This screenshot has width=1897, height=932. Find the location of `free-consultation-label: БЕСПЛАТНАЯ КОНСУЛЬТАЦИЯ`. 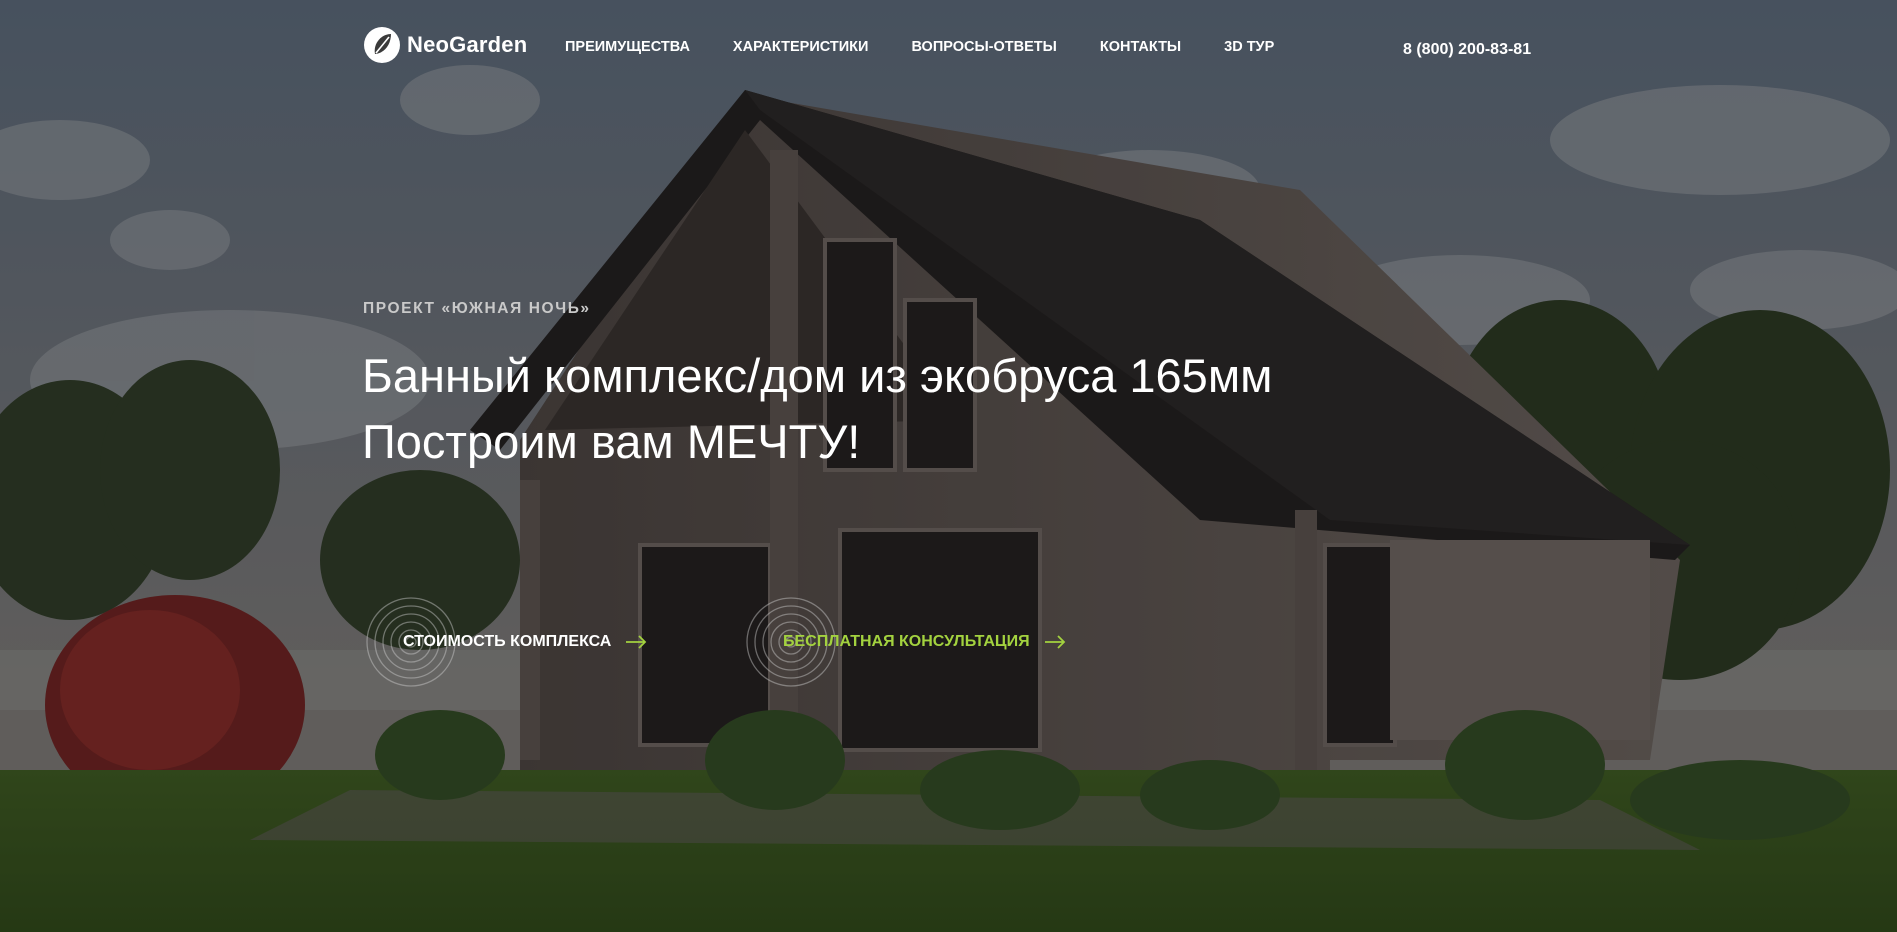

free-consultation-label: БЕСПЛАТНАЯ КОНСУЛЬТАЦИЯ is located at coordinates (906, 641).